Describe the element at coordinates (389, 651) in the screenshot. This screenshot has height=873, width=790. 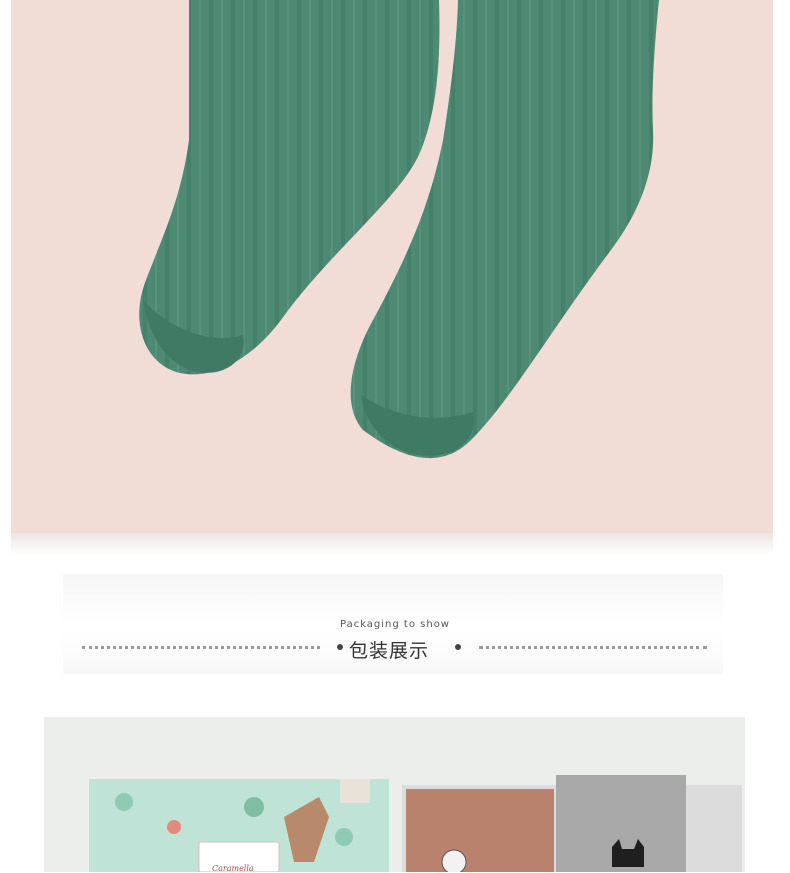
I see `section-title-cn: 包装展示` at that location.